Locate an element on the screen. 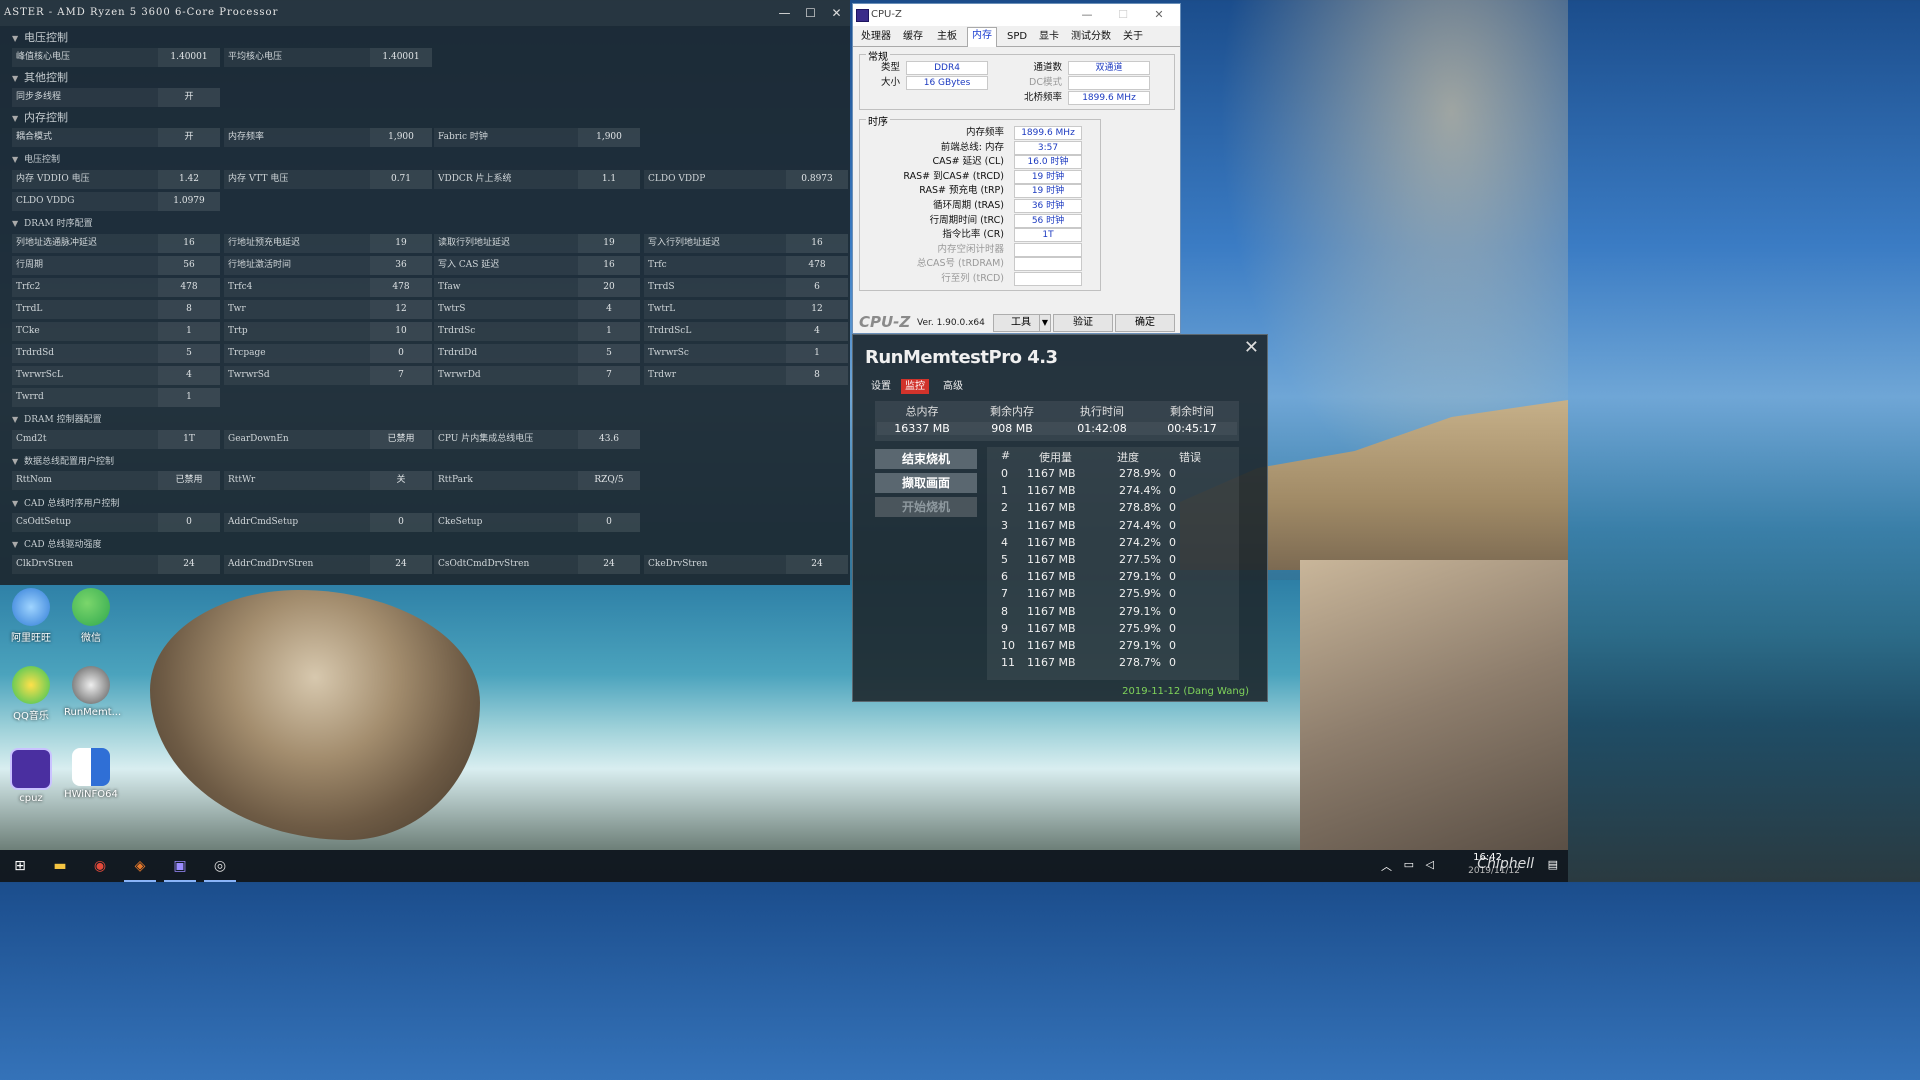 The width and height of the screenshot is (1920, 1080). tab-advanced: 高级 is located at coordinates (953, 386).